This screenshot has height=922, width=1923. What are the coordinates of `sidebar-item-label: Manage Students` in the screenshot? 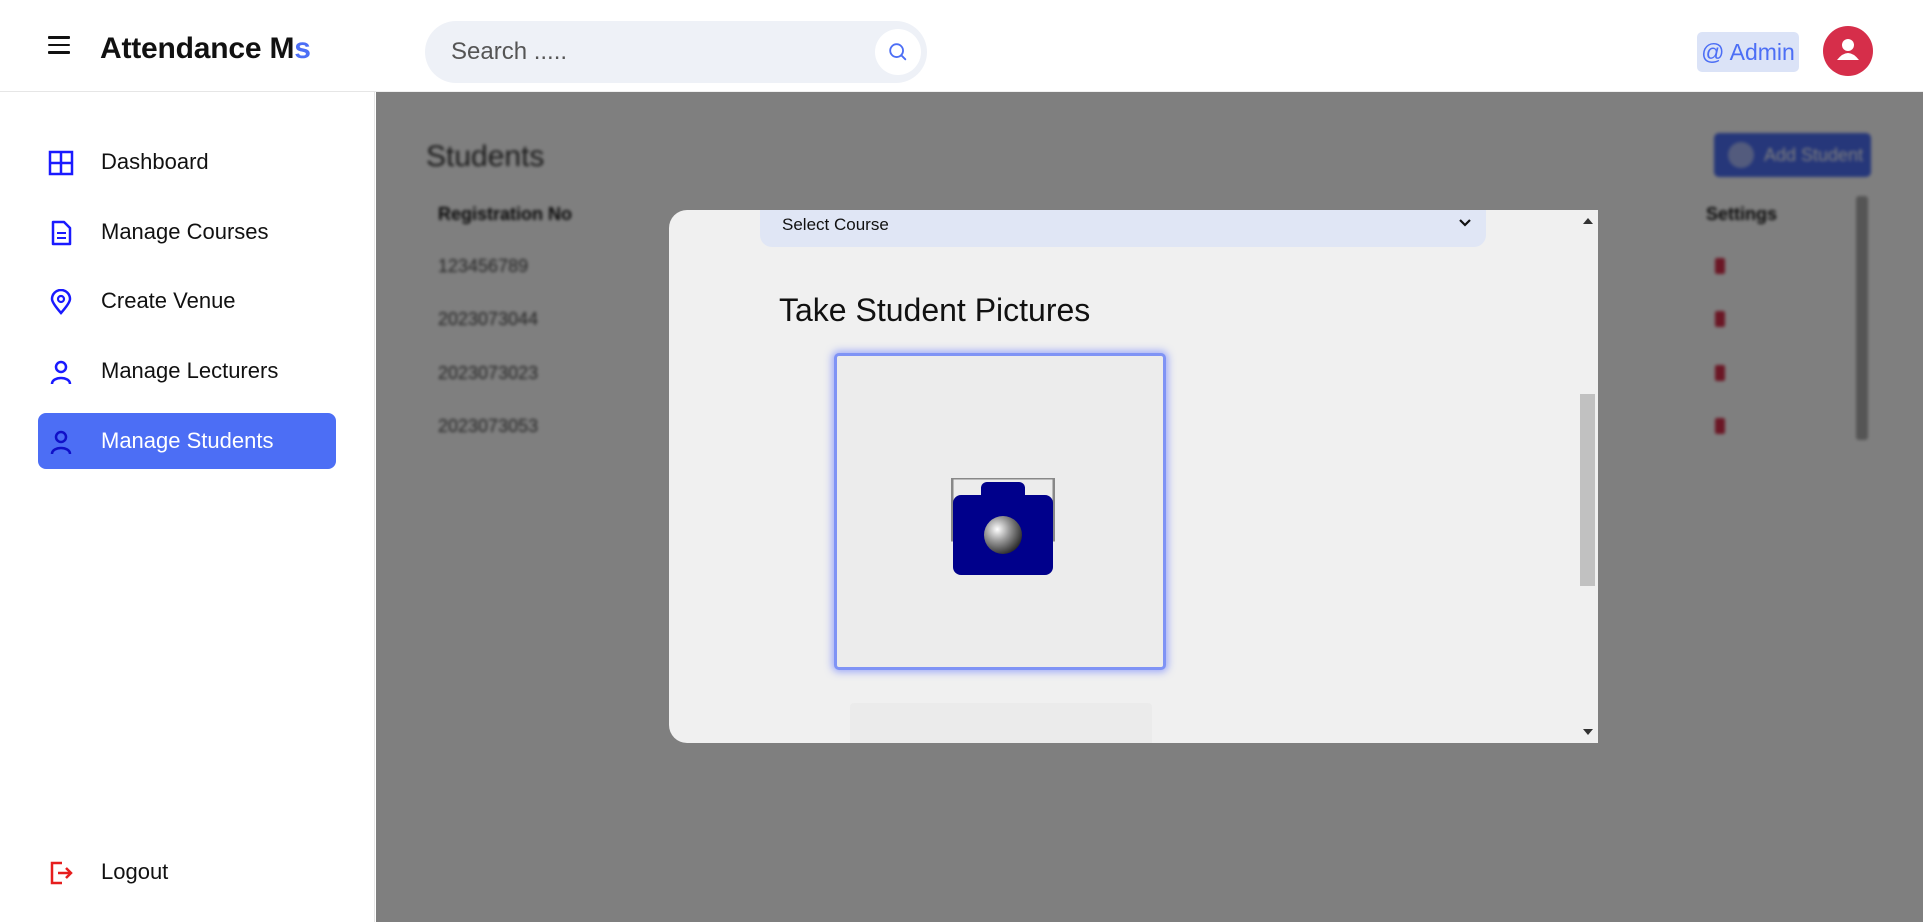 It's located at (187, 440).